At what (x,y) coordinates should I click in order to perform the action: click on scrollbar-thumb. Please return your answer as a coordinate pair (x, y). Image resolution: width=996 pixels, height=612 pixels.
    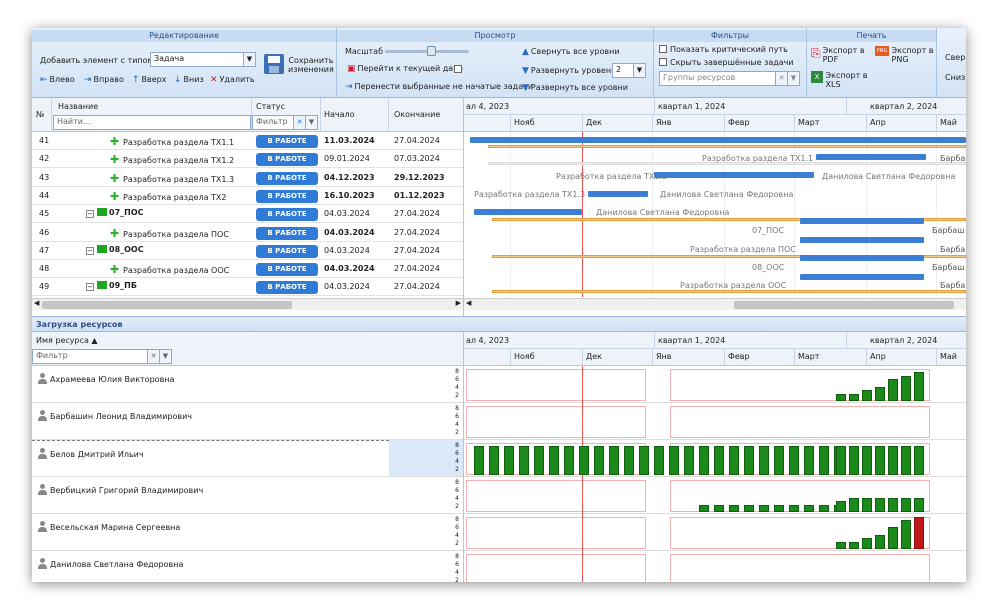
    Looking at the image, I should click on (844, 305).